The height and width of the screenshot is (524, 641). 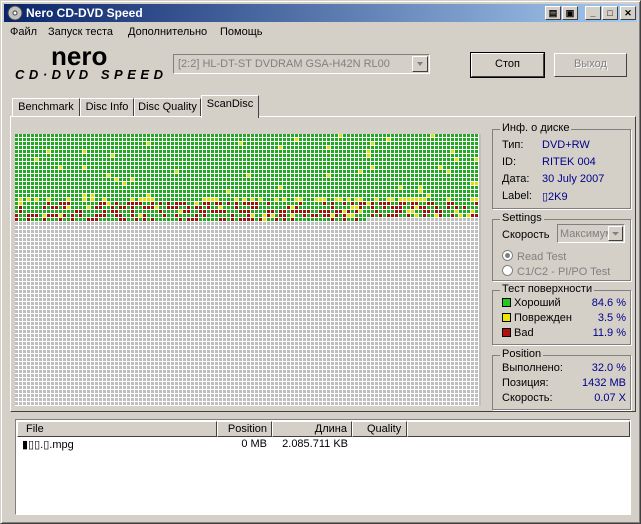 What do you see at coordinates (46, 107) in the screenshot?
I see `tab-benchmark: Benchmark` at bounding box center [46, 107].